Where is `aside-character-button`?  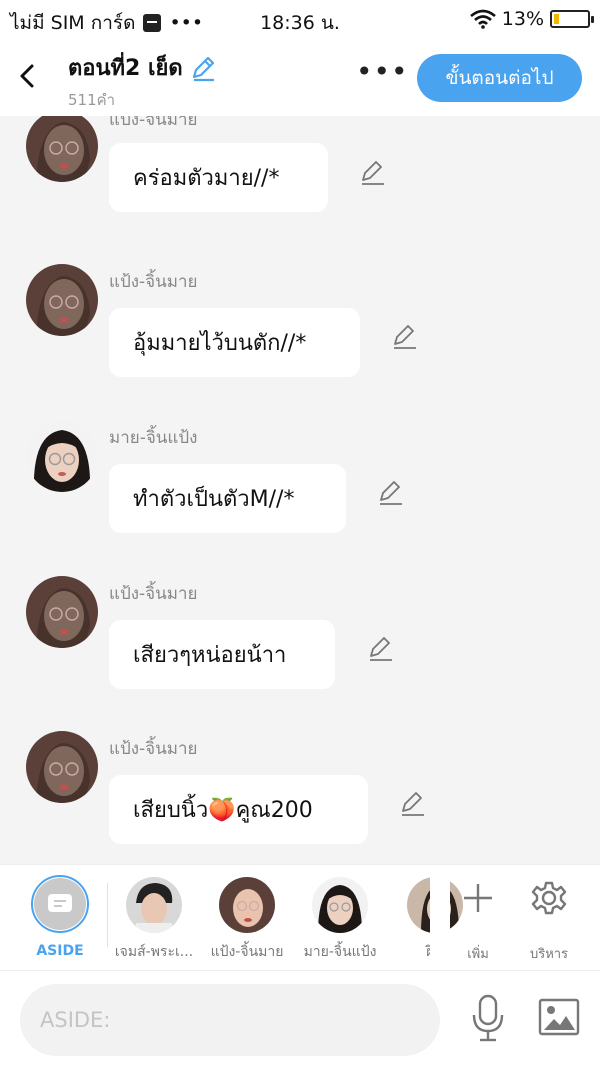
aside-character-button is located at coordinates (60, 904).